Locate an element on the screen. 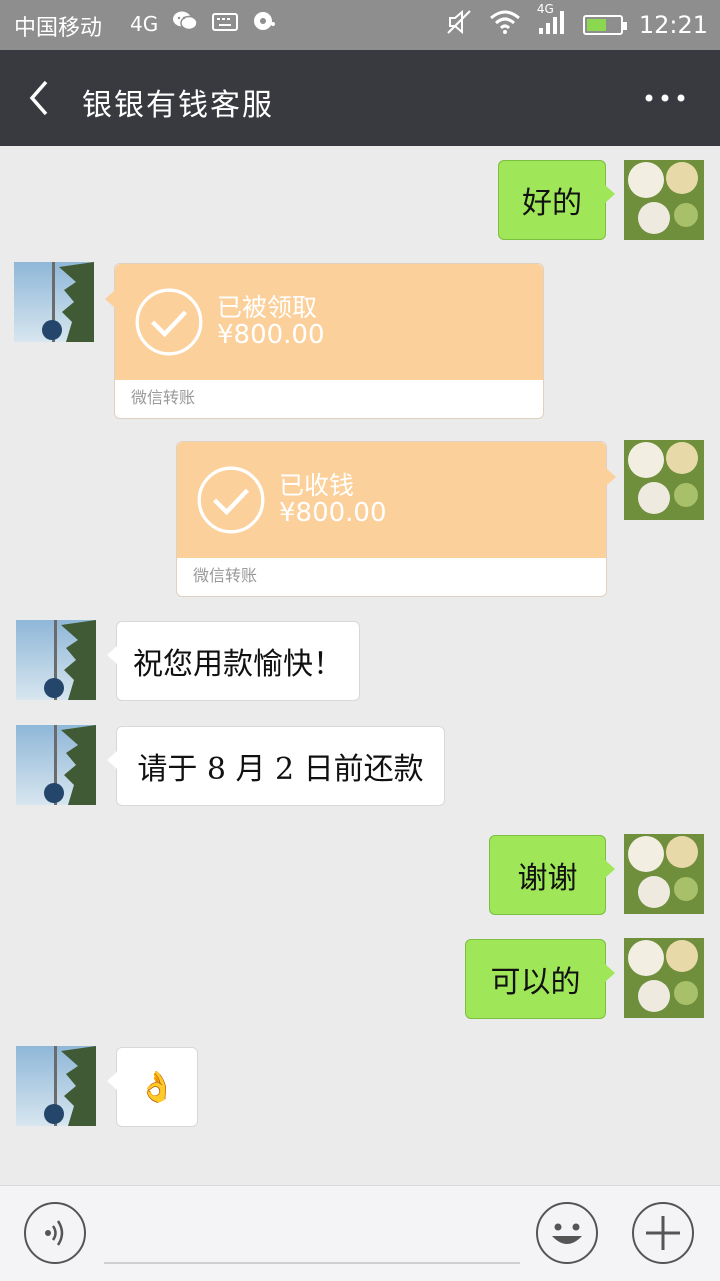  status-icons-right: 4G 12:21 is located at coordinates (576, 21).